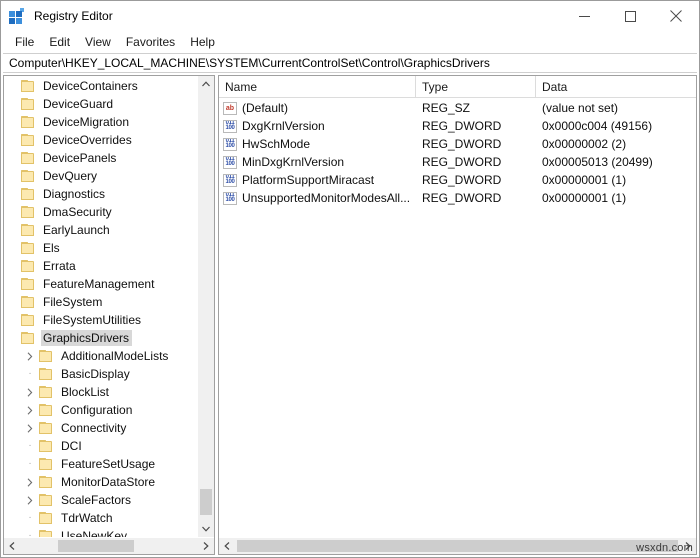  I want to click on tree-item: AdditionalModeLists, so click(100, 356).